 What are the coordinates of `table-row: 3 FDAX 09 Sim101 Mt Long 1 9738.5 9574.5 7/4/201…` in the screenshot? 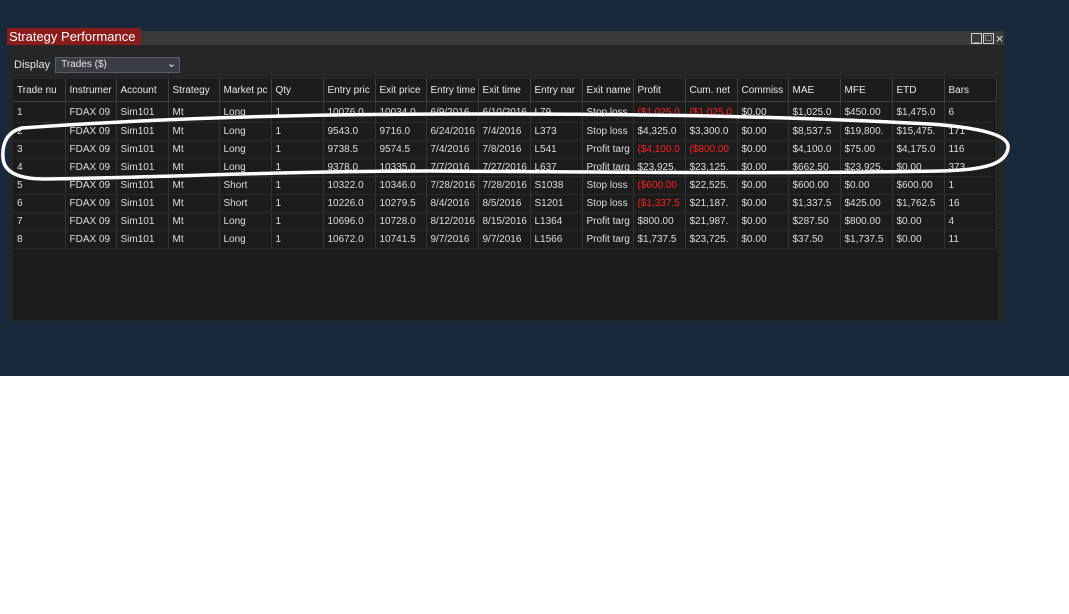 It's located at (505, 149).